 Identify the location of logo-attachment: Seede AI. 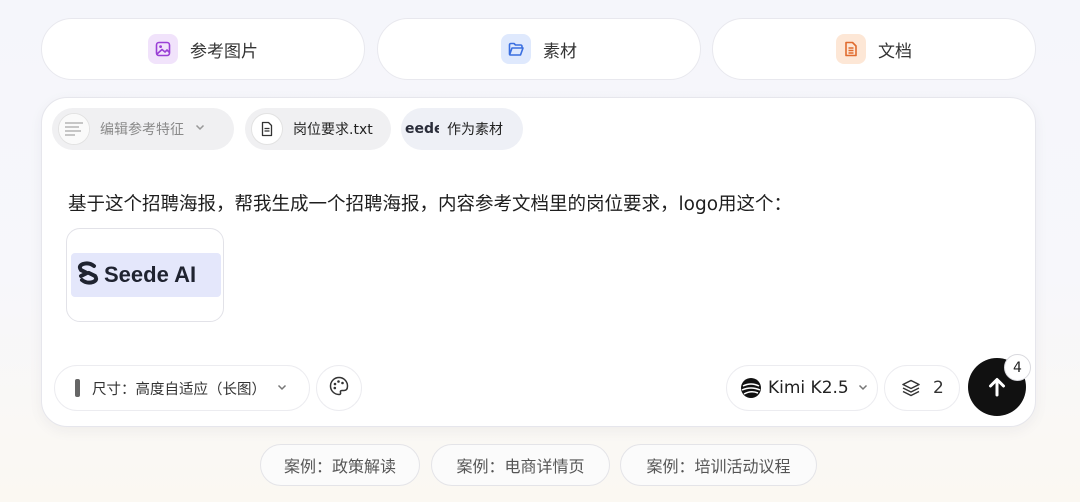
(145, 275).